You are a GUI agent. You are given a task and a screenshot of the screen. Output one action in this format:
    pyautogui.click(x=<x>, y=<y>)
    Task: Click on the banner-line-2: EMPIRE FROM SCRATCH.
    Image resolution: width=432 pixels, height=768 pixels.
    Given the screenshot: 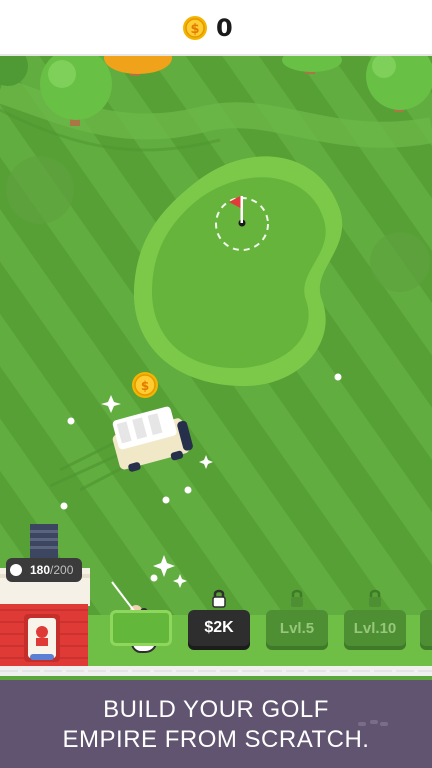 What is the action you would take?
    pyautogui.click(x=216, y=739)
    